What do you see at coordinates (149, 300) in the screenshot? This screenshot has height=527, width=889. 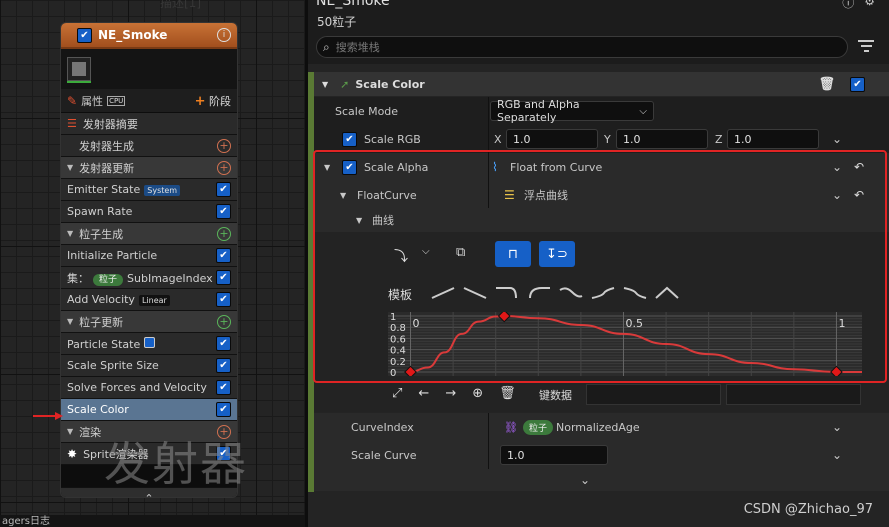 I see `node-item-8: Add Velocity Linear ✔` at bounding box center [149, 300].